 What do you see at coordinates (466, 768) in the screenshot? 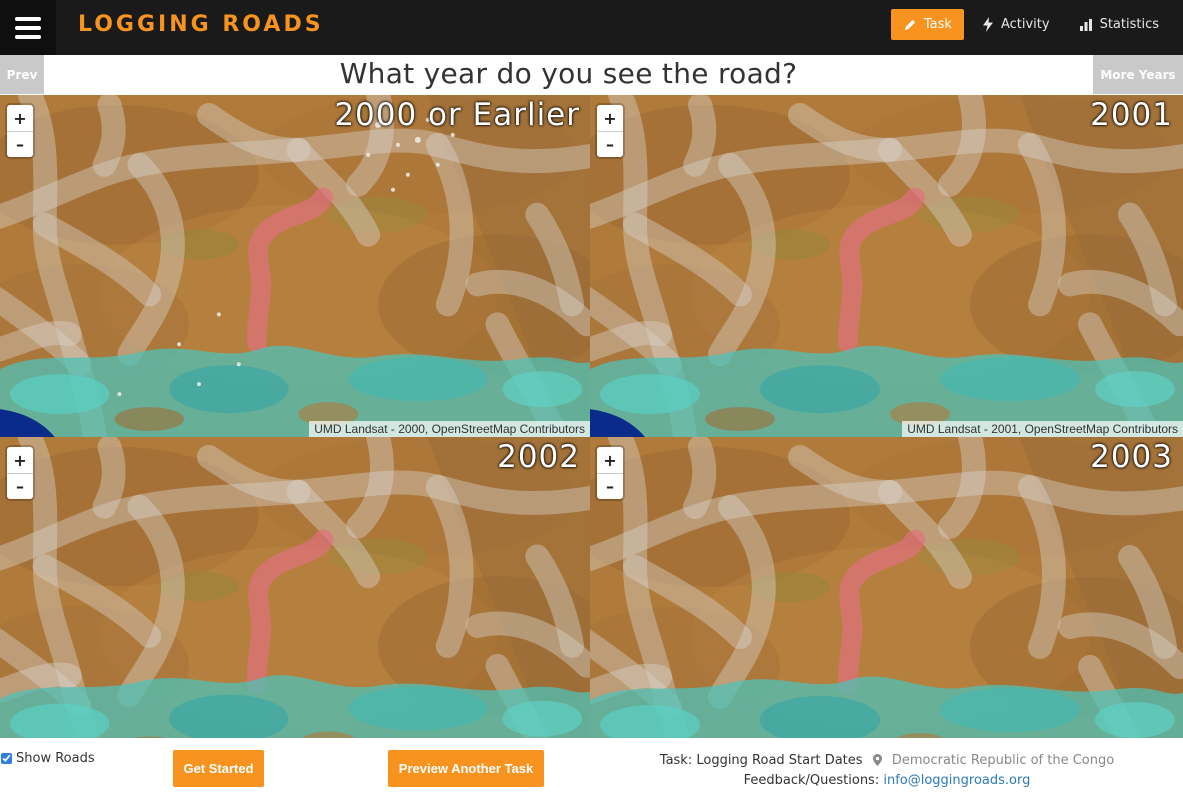
I see `preview-another-task-button: Preview Another Task` at bounding box center [466, 768].